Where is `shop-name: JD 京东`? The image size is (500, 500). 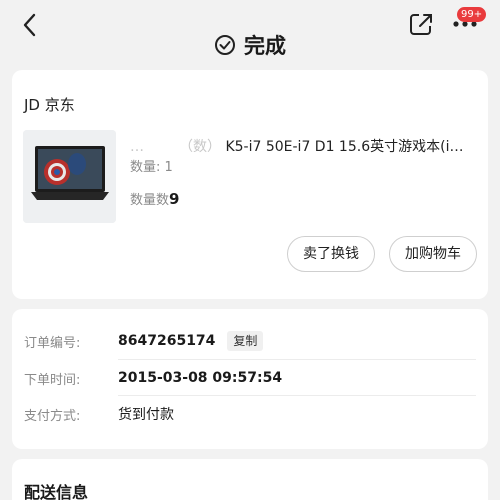
shop-name: JD 京东 is located at coordinates (49, 104).